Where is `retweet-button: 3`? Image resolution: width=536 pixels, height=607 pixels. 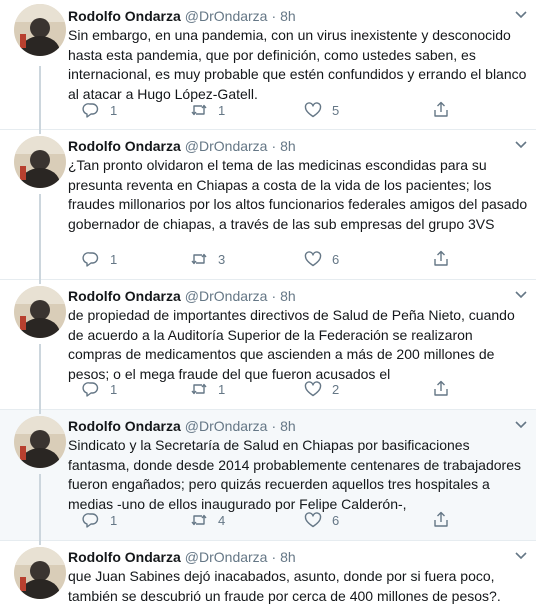
retweet-button: 3 is located at coordinates (207, 259).